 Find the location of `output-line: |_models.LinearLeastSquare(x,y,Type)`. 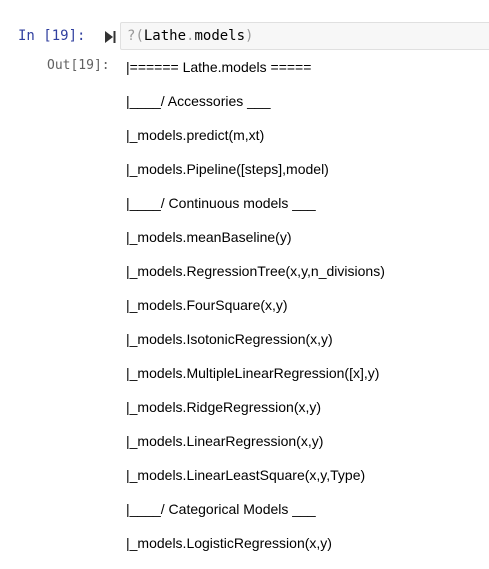

output-line: |_models.LinearLeastSquare(x,y,Type) is located at coordinates (246, 475).